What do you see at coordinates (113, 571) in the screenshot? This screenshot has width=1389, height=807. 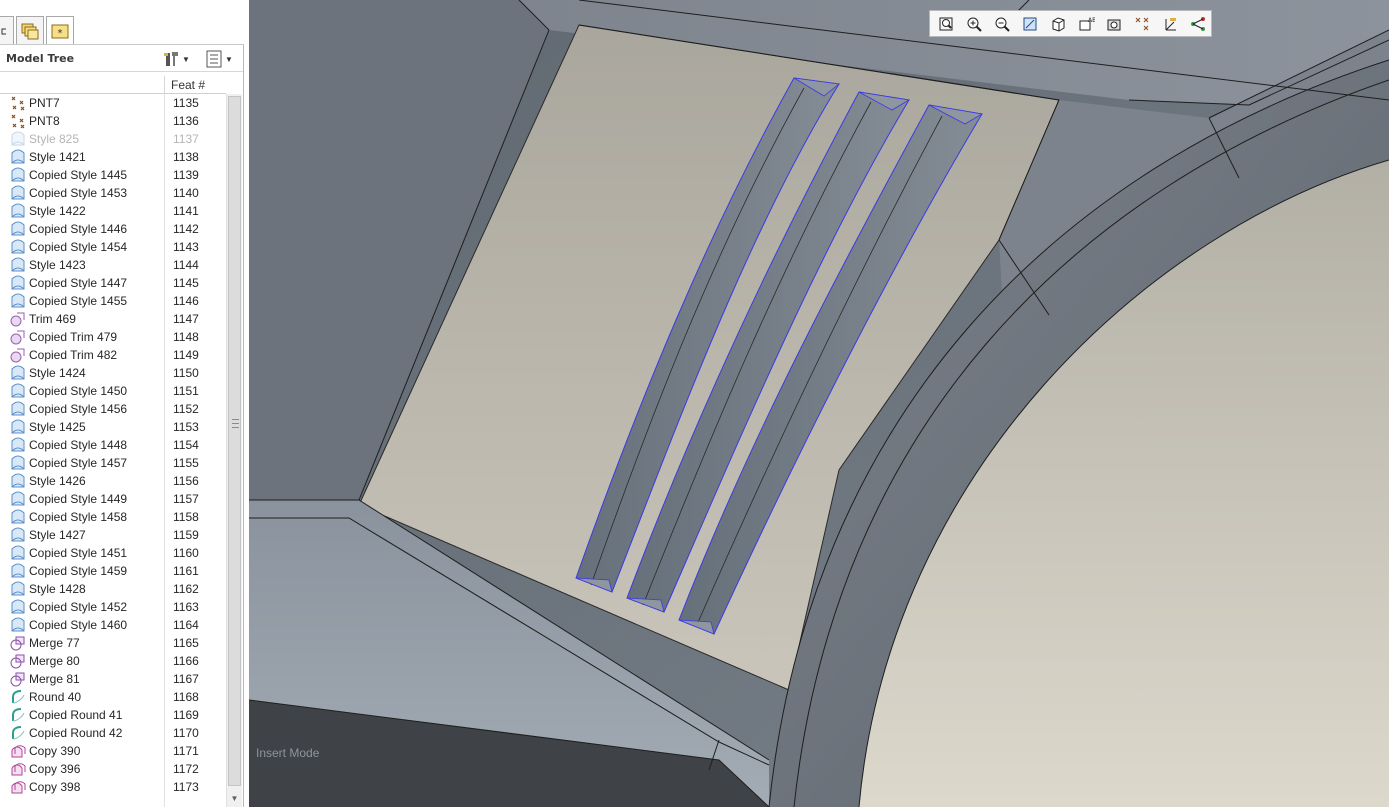 I see `tree-row: Copied Style 1459 1161` at bounding box center [113, 571].